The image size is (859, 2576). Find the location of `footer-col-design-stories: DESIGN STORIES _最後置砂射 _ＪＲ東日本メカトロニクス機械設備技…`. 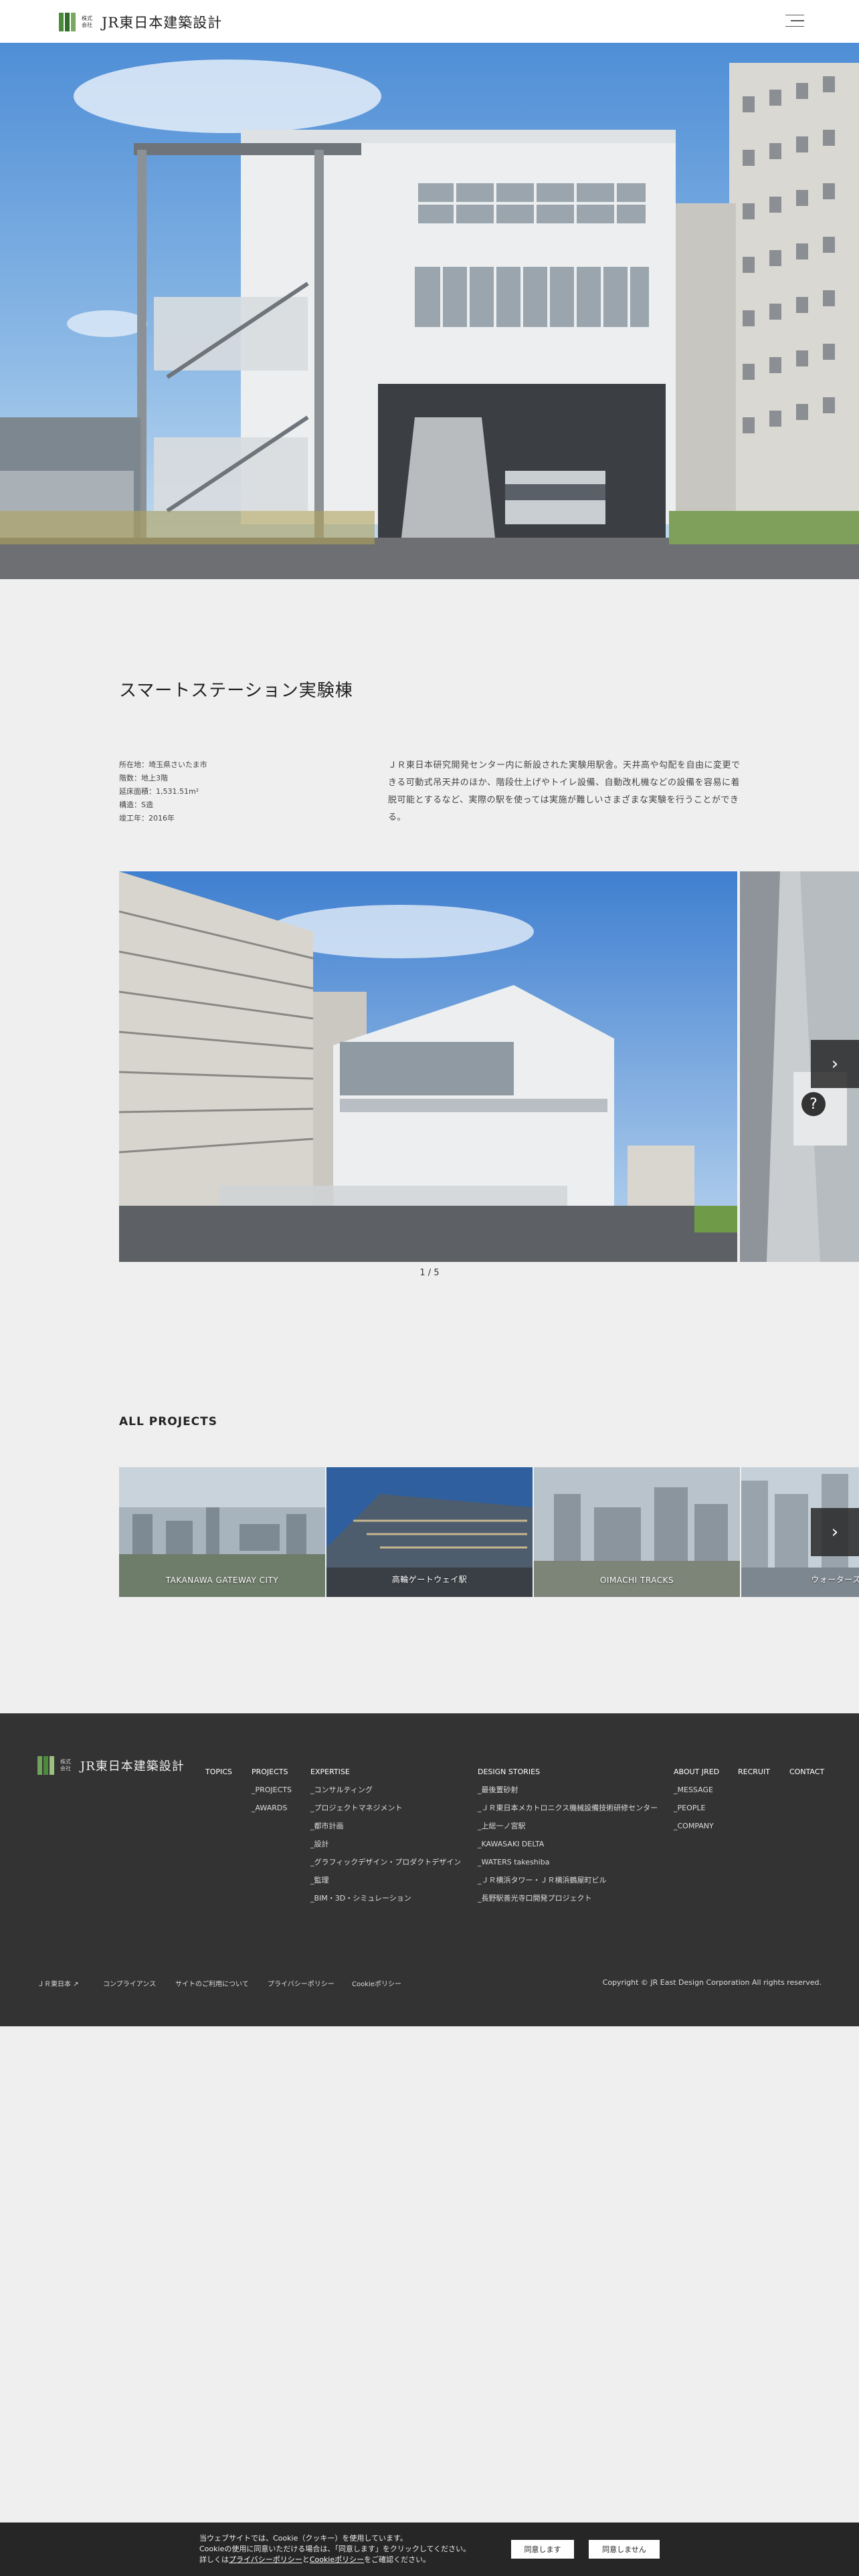

footer-col-design-stories: DESIGN STORIES _最後置砂射 _ＪＲ東日本メカトロニクス機械設備技… is located at coordinates (568, 1835).